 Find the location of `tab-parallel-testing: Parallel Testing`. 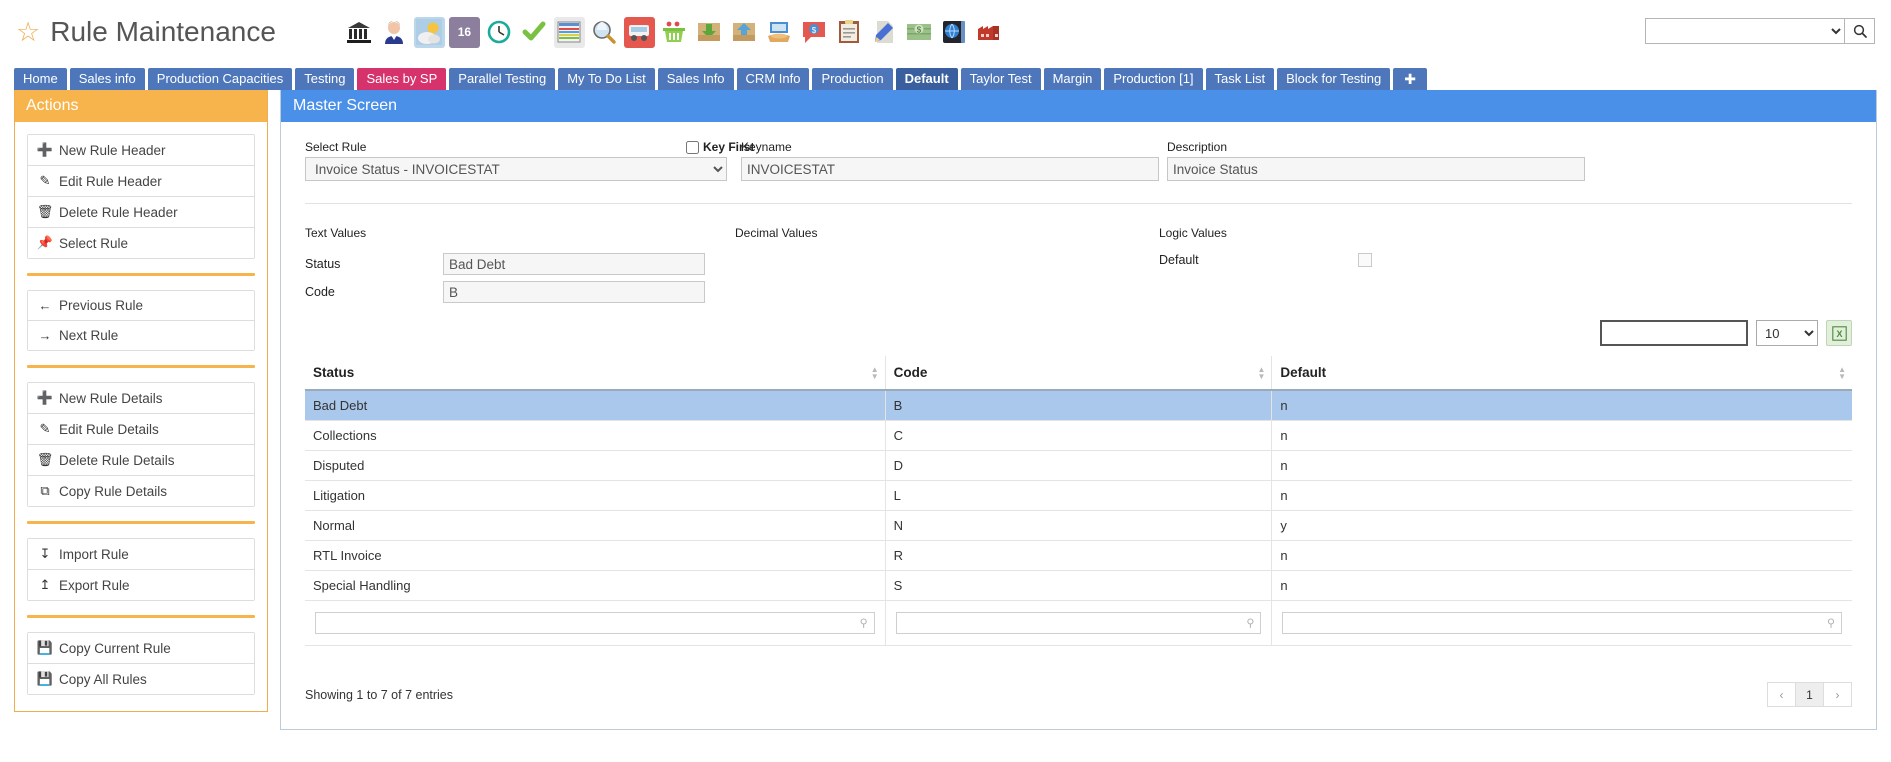

tab-parallel-testing: Parallel Testing is located at coordinates (502, 79).